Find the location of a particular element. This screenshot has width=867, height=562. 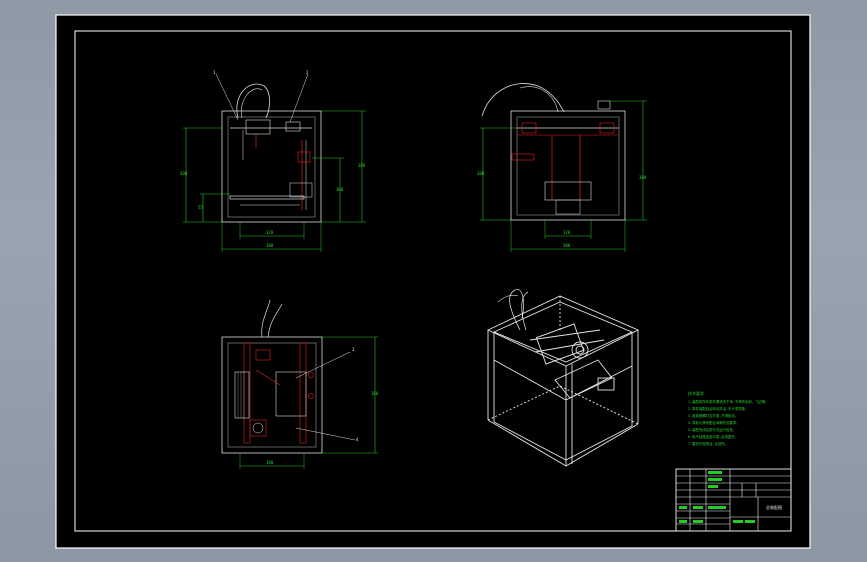

front-dim-right: 380 is located at coordinates (362, 165).